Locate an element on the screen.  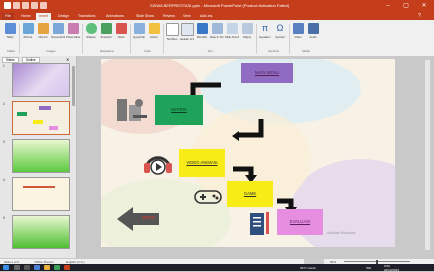
tab-animations: Animations is located at coordinates (115, 16).